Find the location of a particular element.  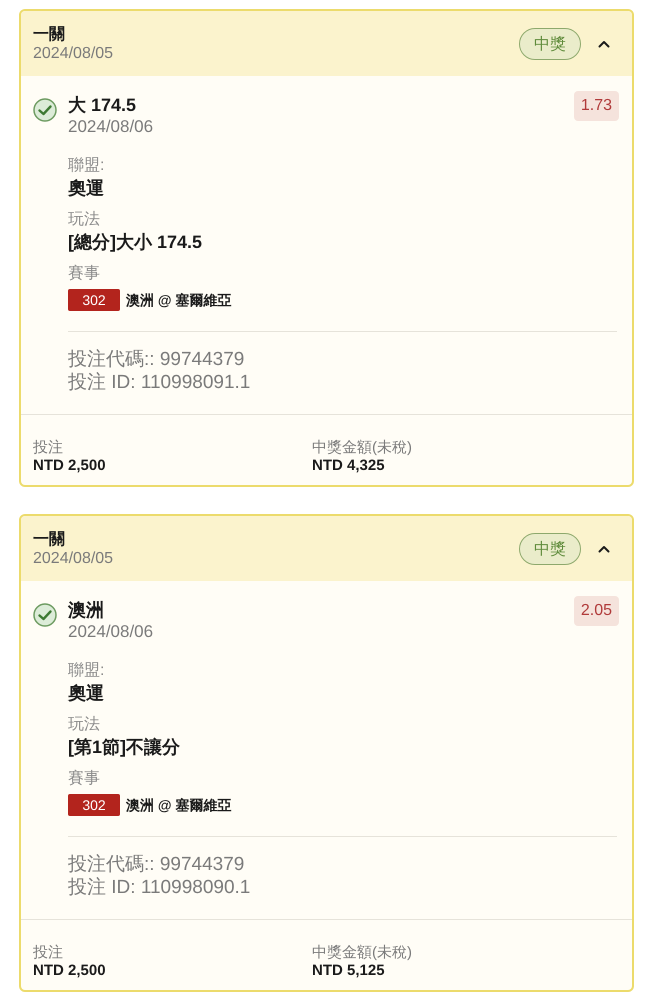

odds-badge: 2.05 is located at coordinates (596, 611).